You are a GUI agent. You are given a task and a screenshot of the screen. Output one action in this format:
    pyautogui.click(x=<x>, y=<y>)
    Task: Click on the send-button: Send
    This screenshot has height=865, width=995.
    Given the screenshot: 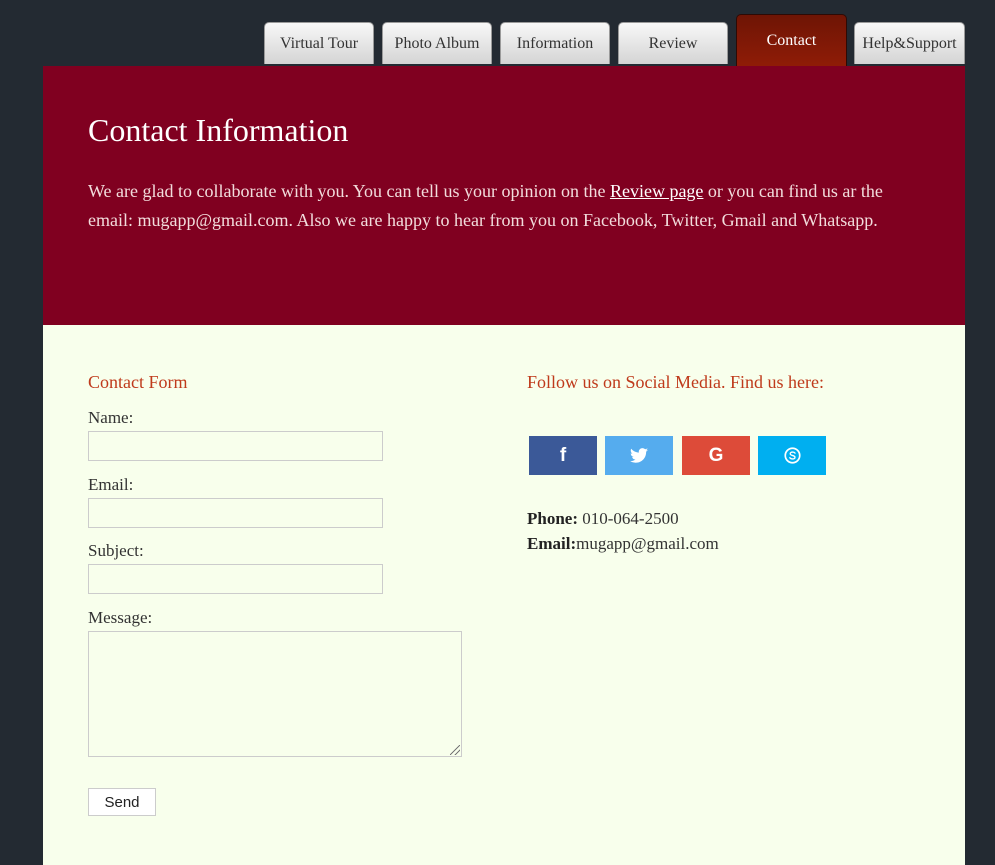 What is the action you would take?
    pyautogui.click(x=122, y=802)
    